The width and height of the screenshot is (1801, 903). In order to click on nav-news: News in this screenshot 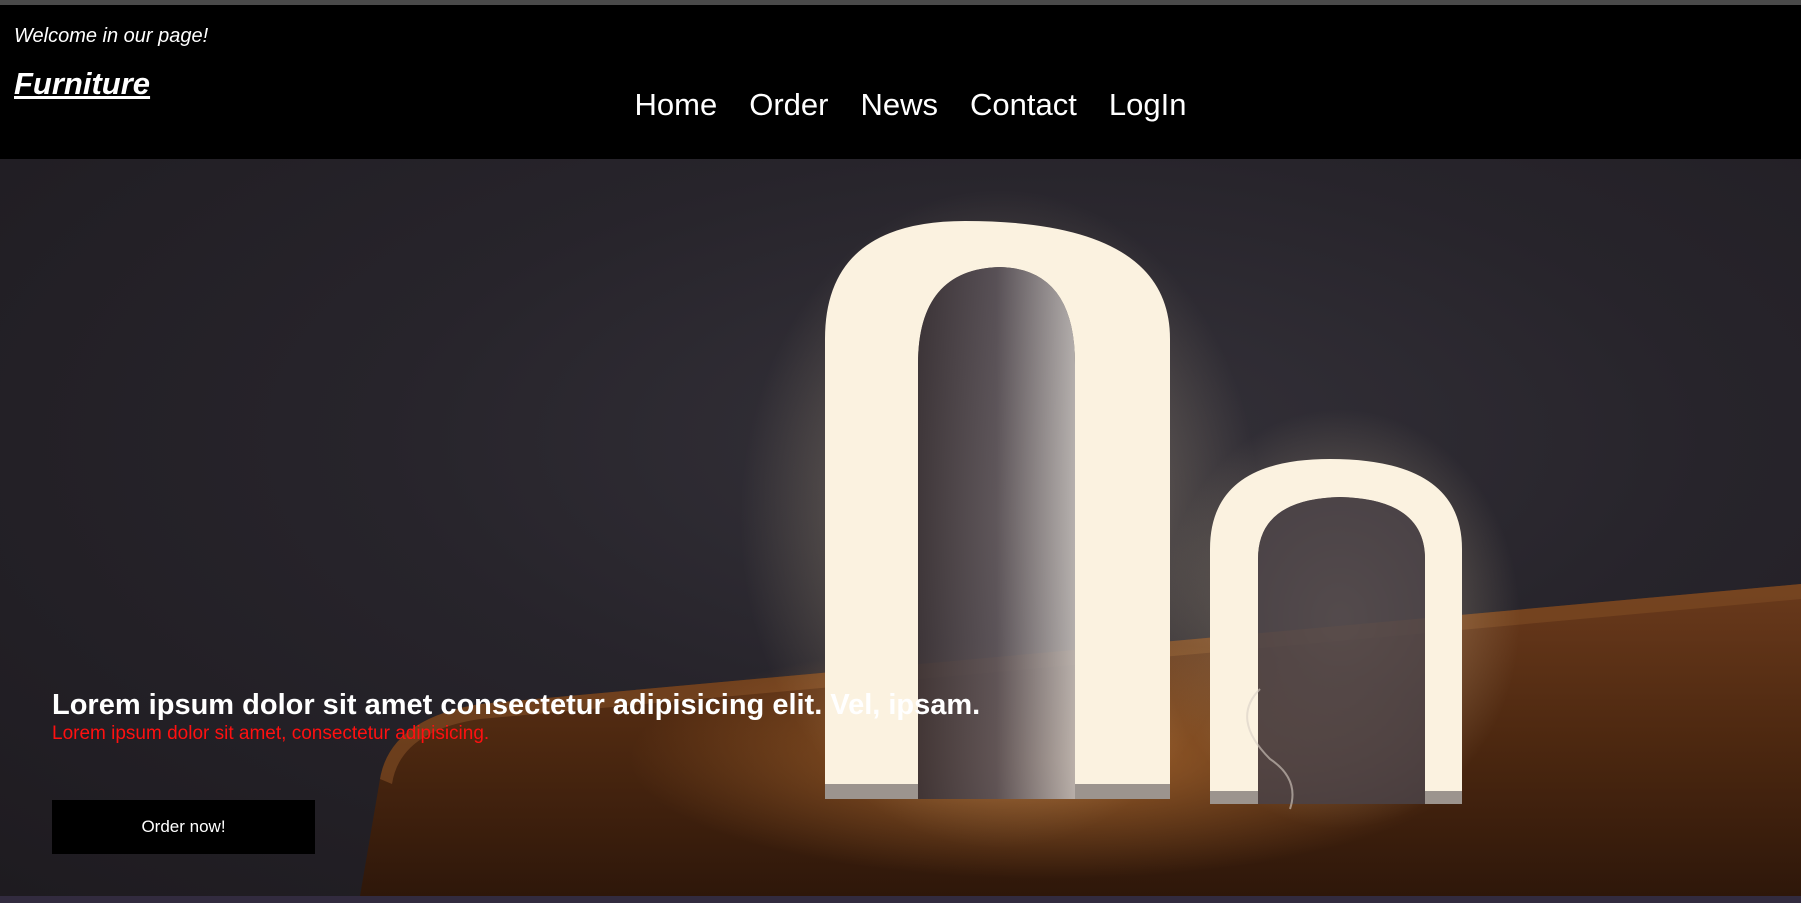, I will do `click(900, 105)`.